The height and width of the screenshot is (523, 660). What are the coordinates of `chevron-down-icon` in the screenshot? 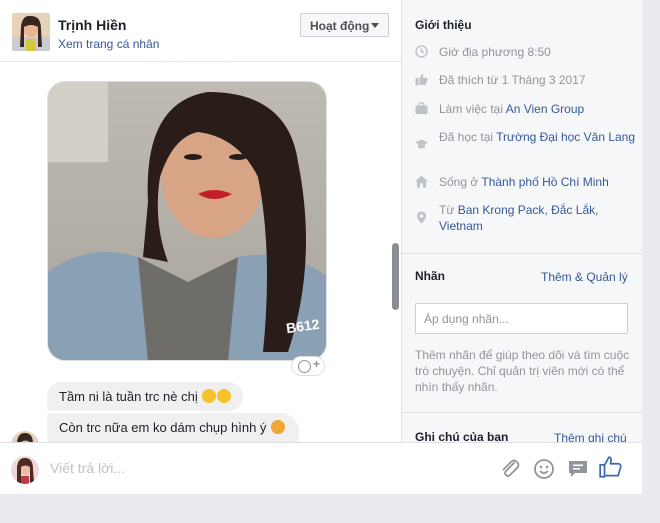 It's located at (375, 25).